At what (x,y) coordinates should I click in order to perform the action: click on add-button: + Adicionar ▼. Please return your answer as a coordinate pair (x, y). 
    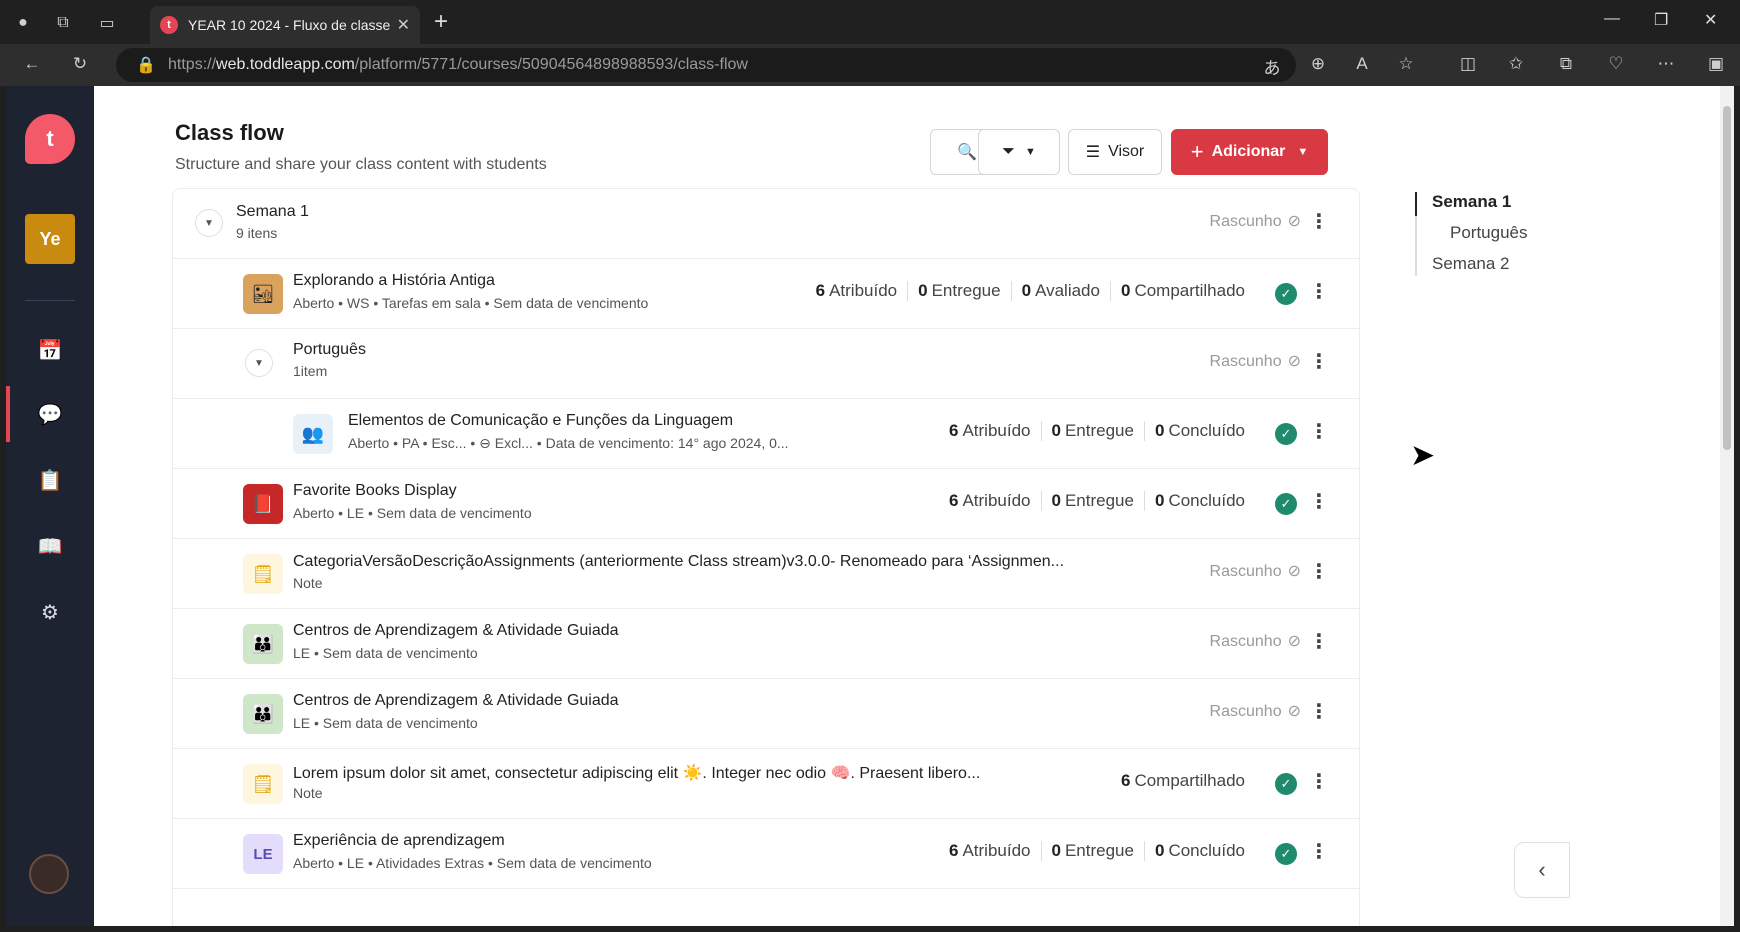
    Looking at the image, I should click on (1249, 152).